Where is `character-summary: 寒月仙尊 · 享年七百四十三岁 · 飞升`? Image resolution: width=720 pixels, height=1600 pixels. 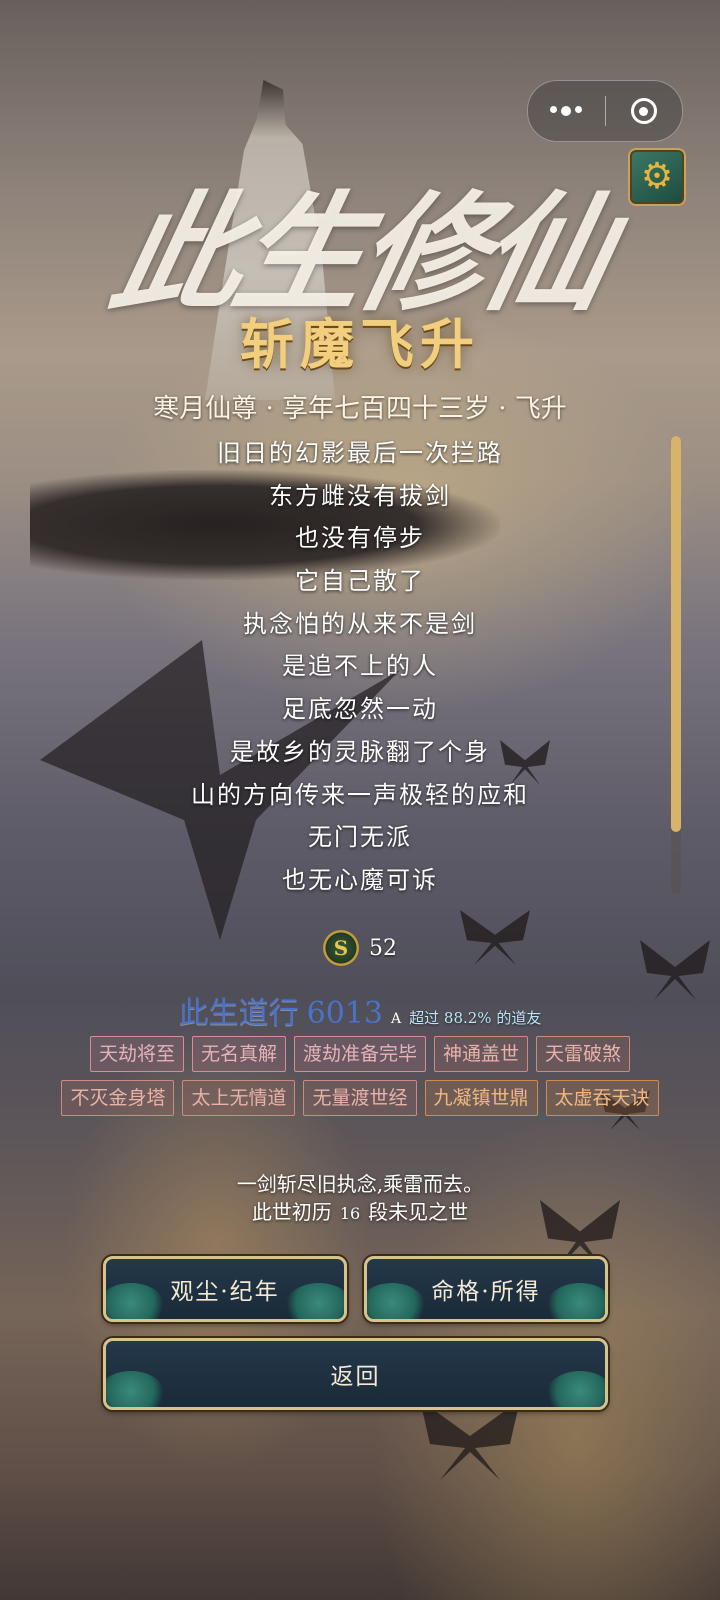 character-summary: 寒月仙尊 · 享年七百四十三岁 · 飞升 is located at coordinates (360, 409).